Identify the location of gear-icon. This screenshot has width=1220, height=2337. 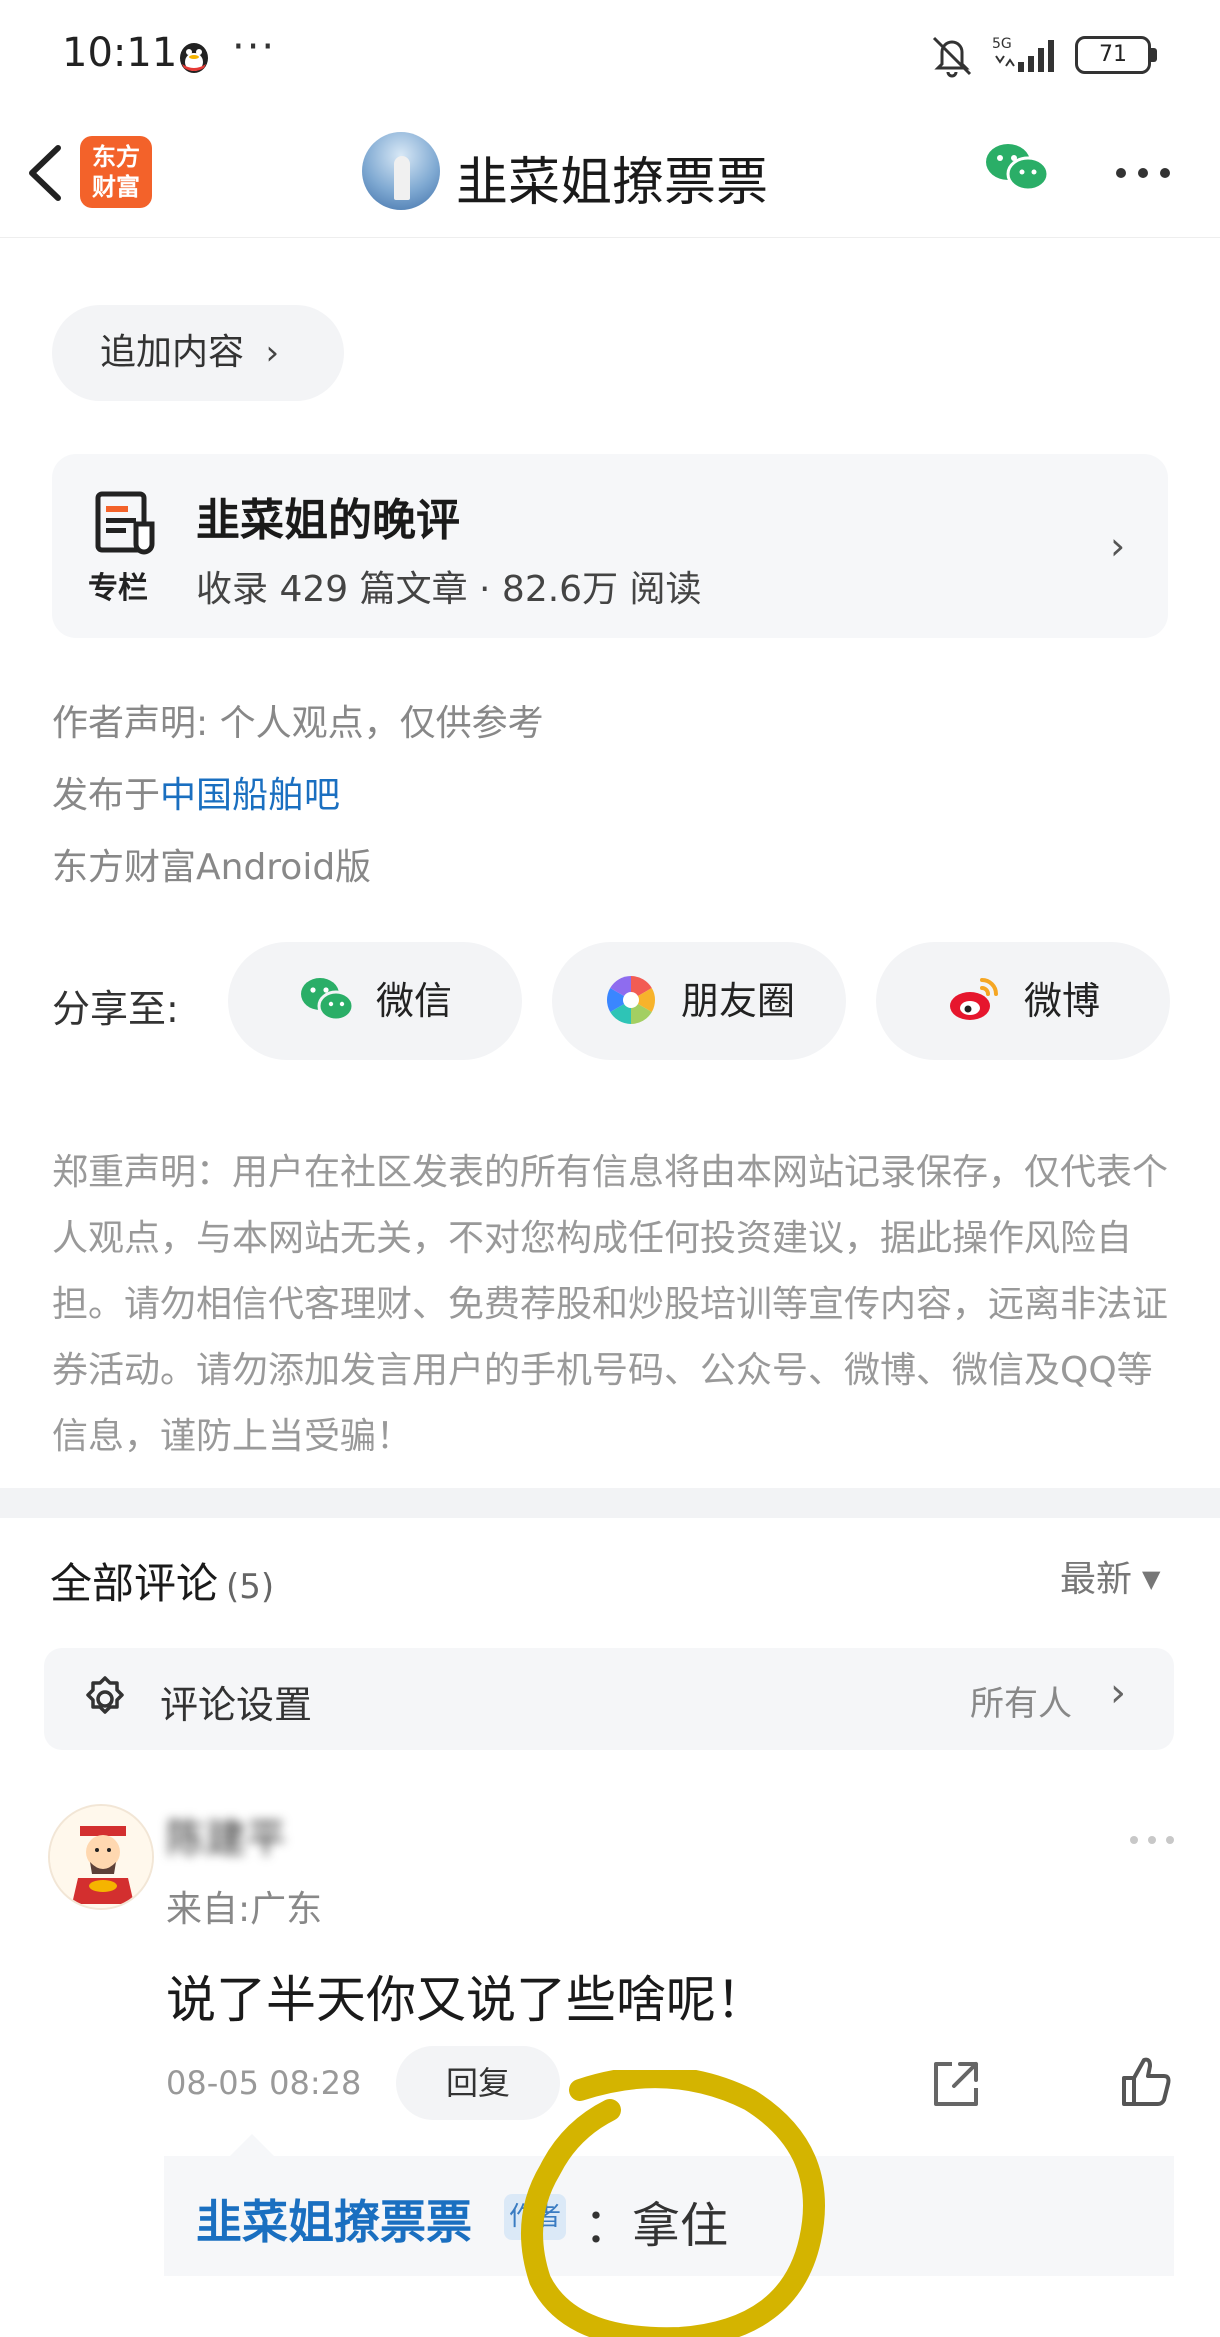
(105, 1695).